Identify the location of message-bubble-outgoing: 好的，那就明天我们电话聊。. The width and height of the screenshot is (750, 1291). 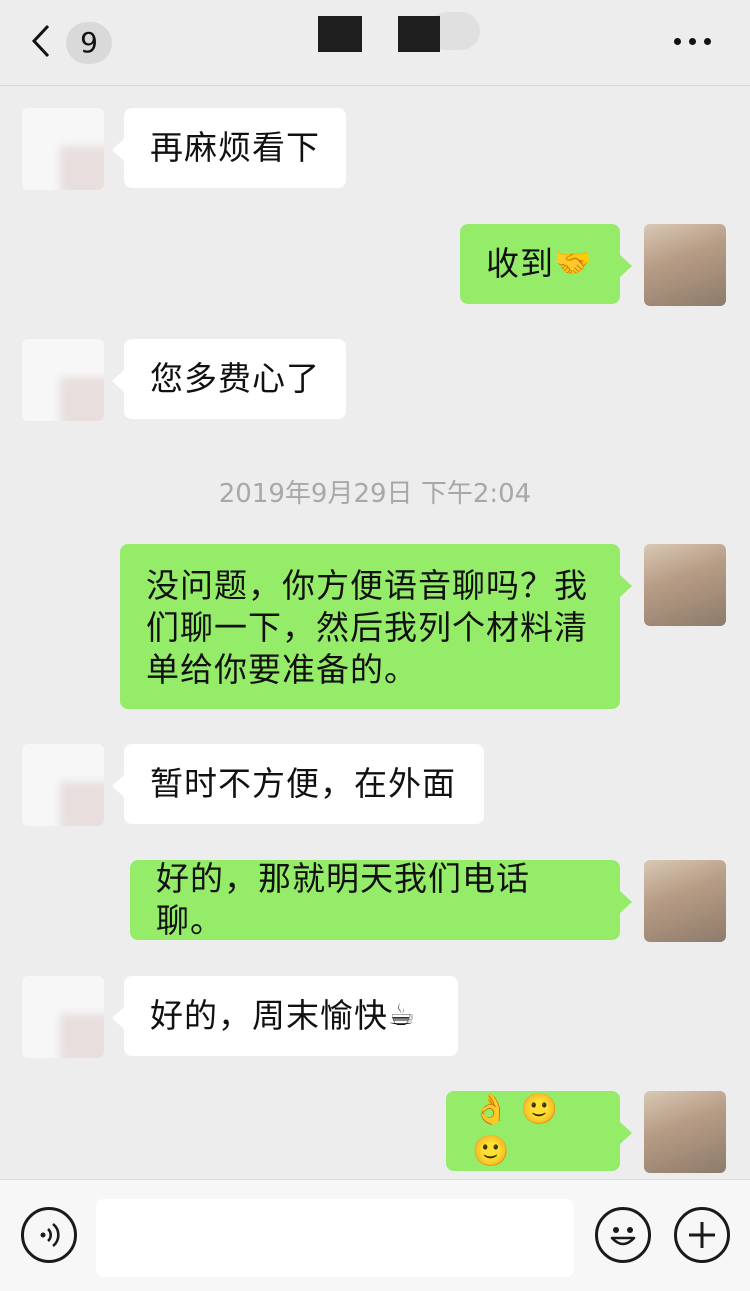
(381, 899).